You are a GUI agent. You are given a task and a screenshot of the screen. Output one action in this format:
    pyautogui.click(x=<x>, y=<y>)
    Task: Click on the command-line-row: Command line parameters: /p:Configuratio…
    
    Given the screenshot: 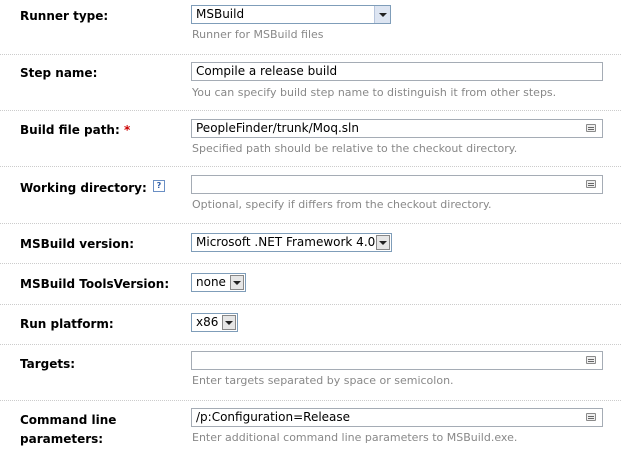 What is the action you would take?
    pyautogui.click(x=310, y=428)
    